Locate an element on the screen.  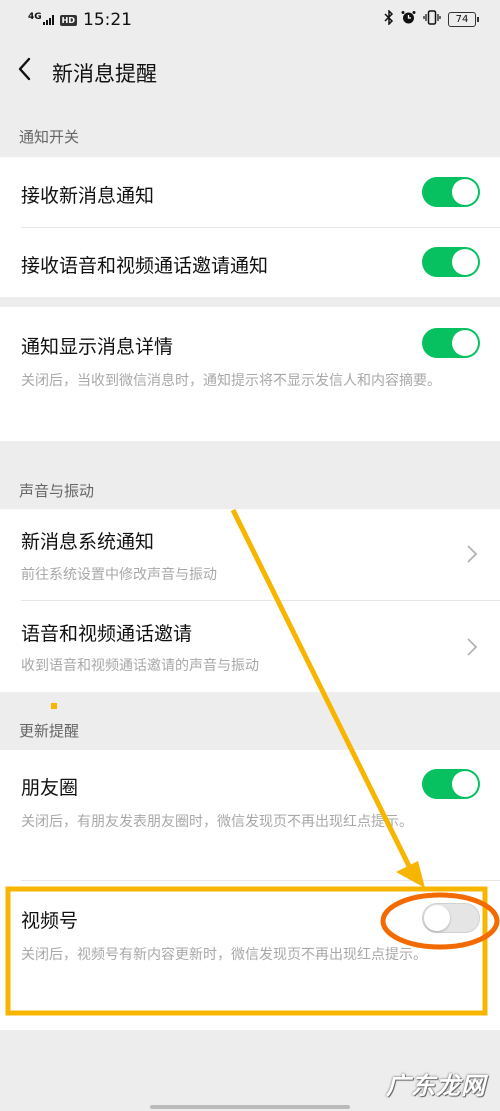
row-system-notification: 新消息系统通知 前往系统设置中修改声音与振动 is located at coordinates (250, 554).